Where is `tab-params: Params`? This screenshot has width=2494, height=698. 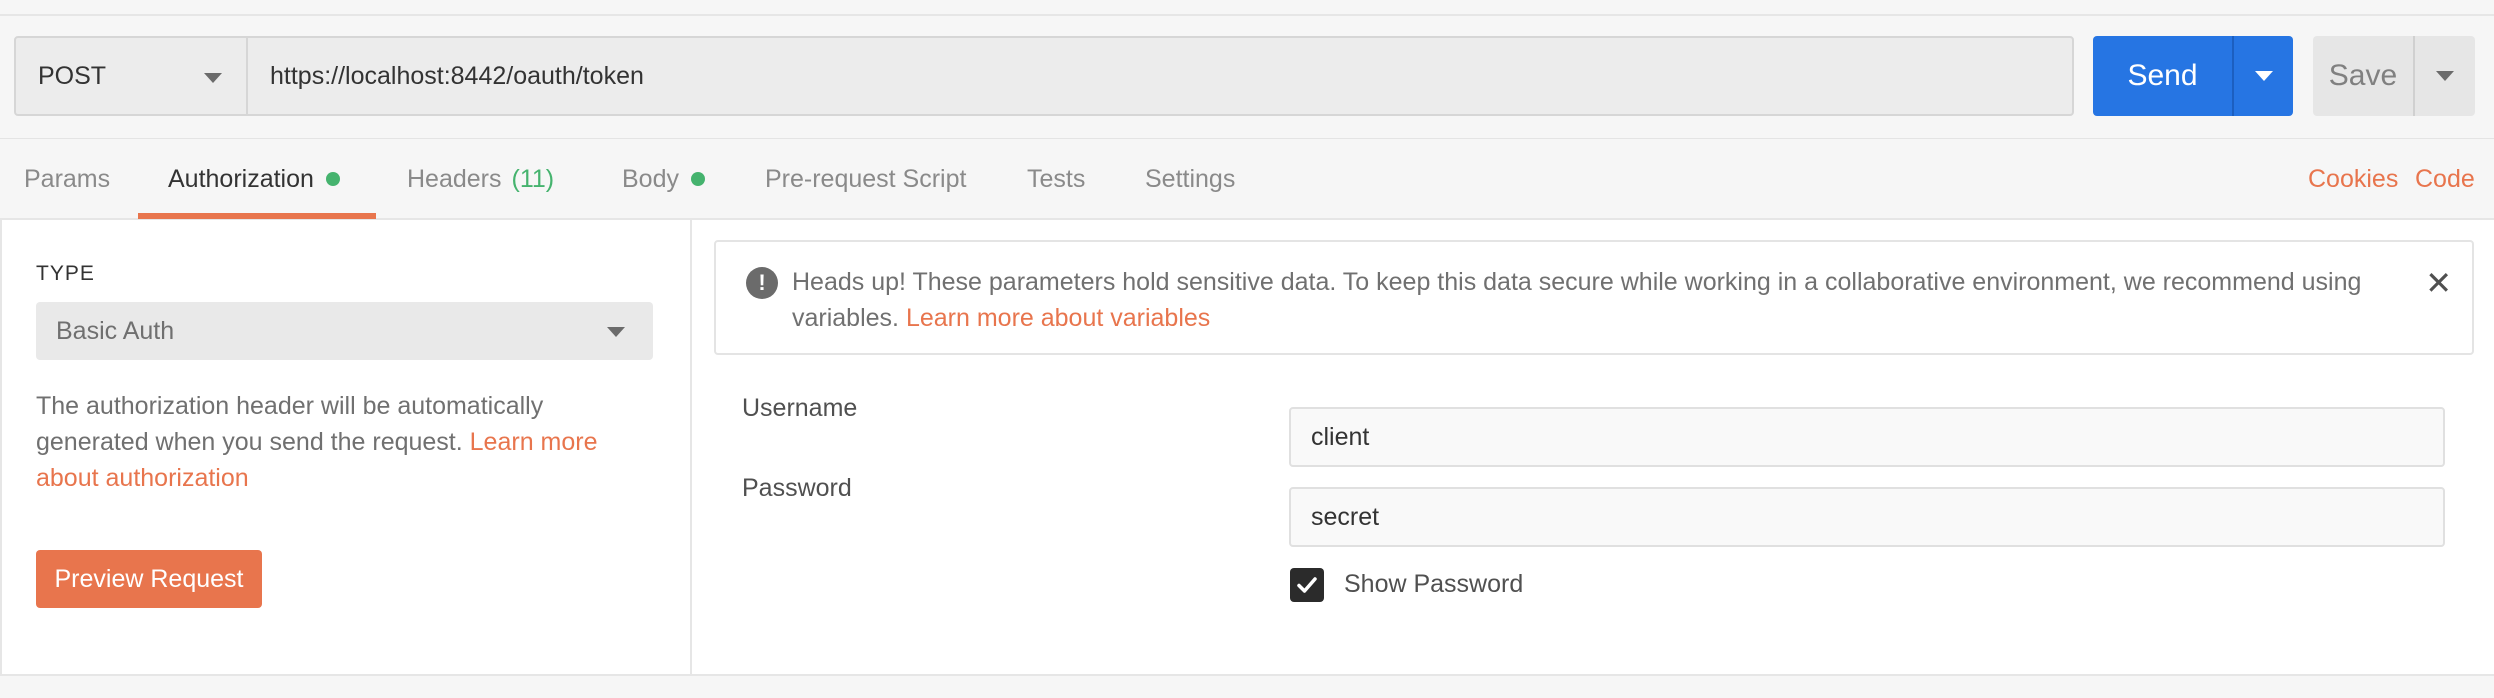
tab-params: Params is located at coordinates (67, 179).